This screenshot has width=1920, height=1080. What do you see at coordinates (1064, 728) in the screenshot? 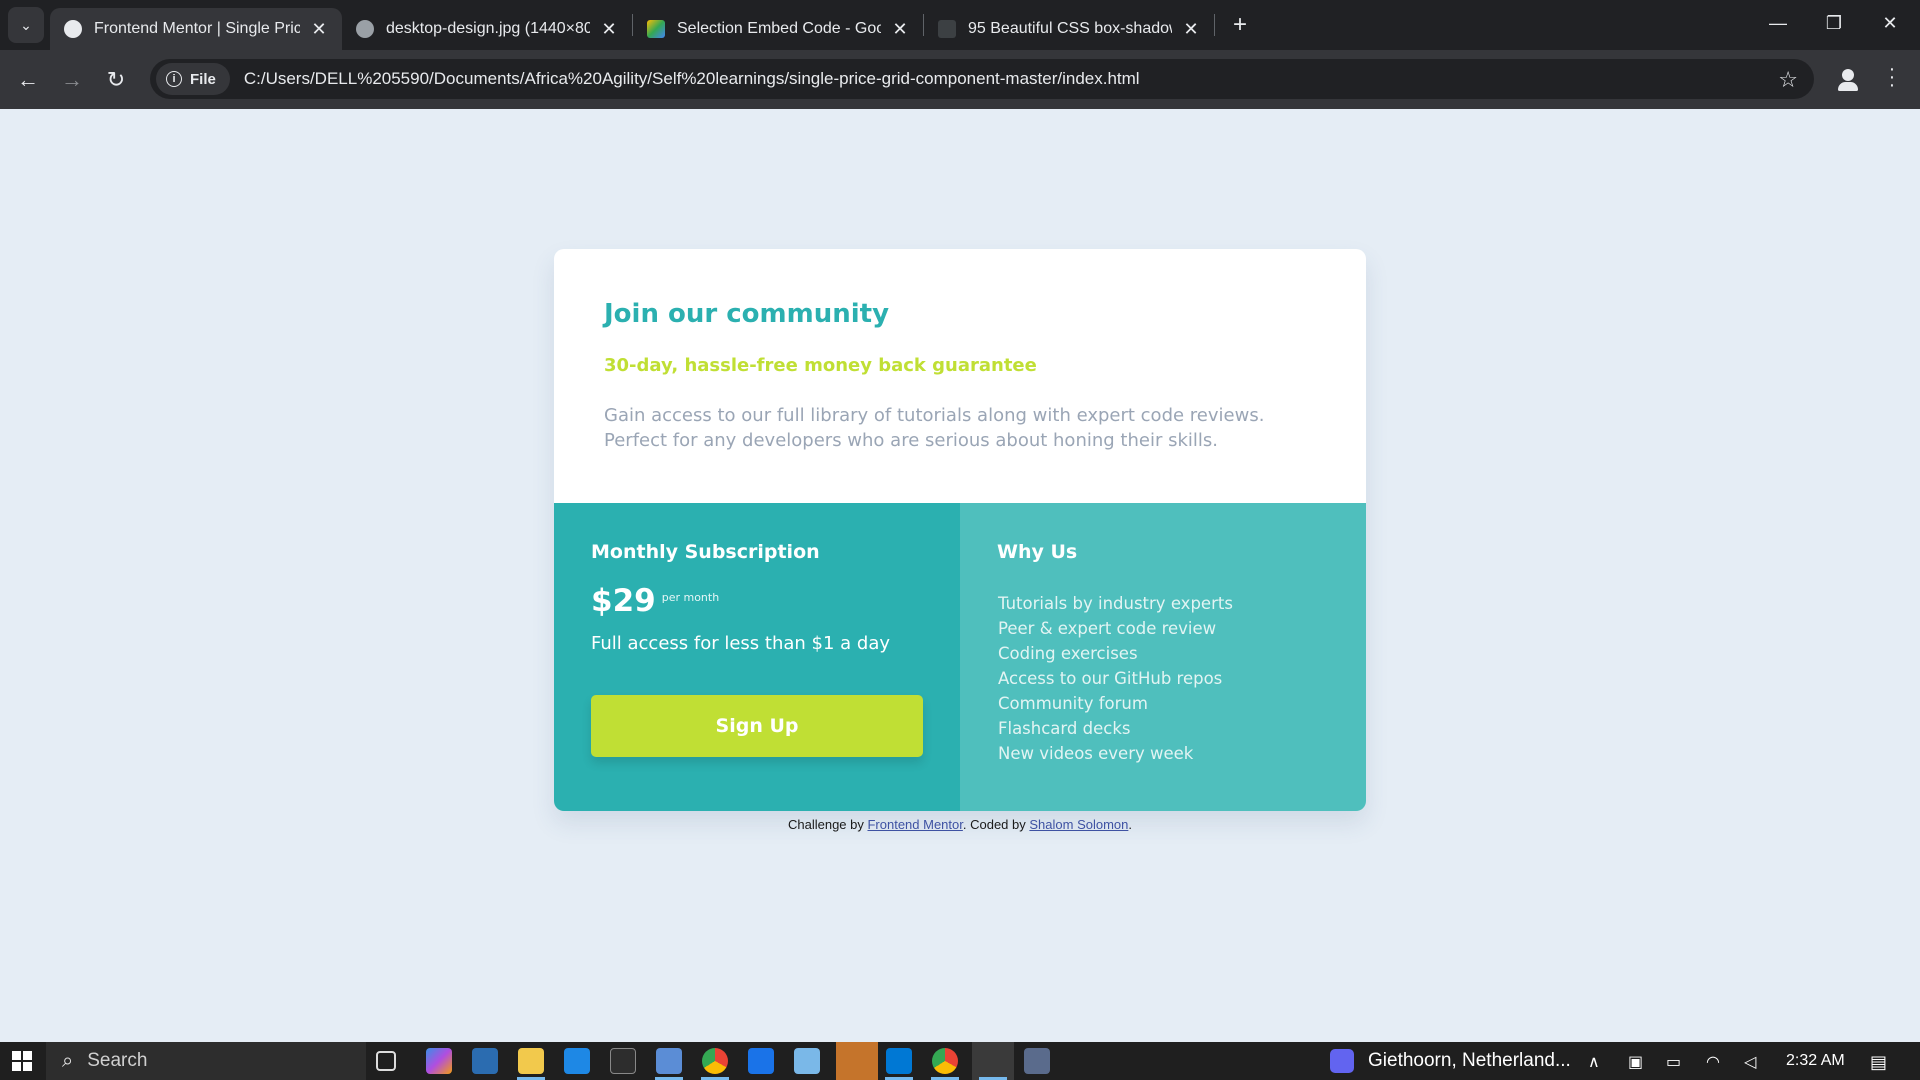
I see `list-item: Flashcard decks` at bounding box center [1064, 728].